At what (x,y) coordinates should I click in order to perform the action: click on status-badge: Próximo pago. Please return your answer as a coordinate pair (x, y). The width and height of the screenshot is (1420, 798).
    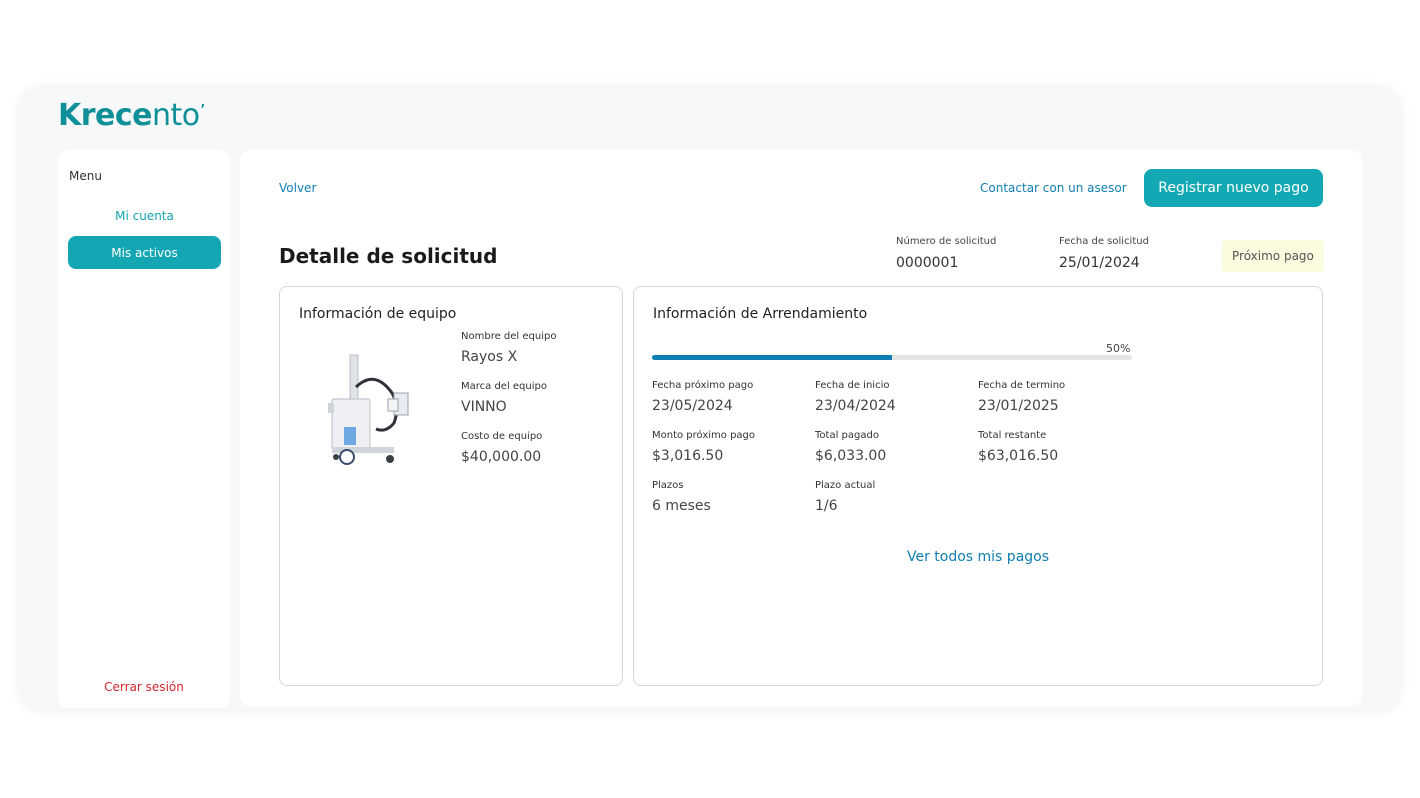
    Looking at the image, I should click on (1273, 256).